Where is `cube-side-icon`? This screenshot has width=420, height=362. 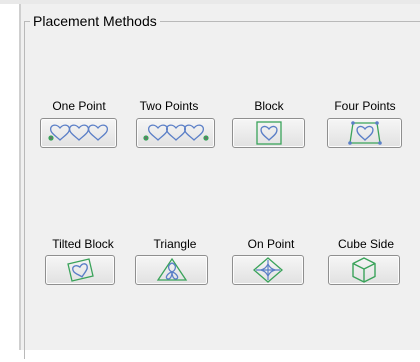
cube-side-icon is located at coordinates (364, 270).